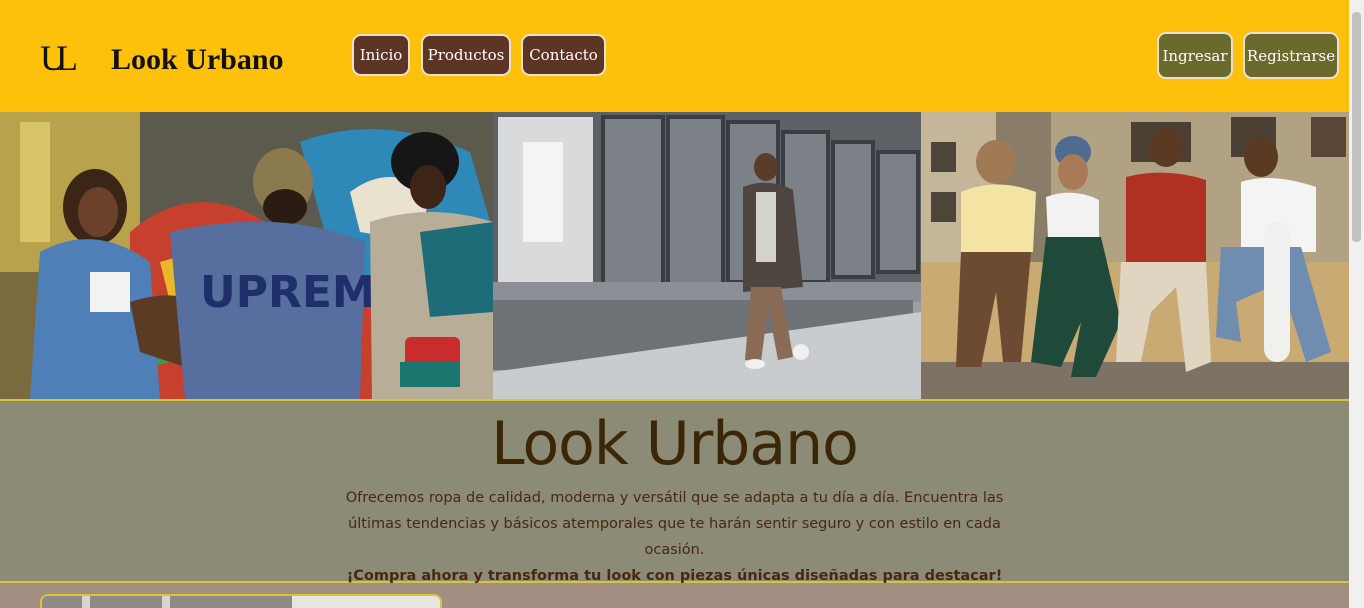 This screenshot has height=608, width=1364. Describe the element at coordinates (1135, 255) in the screenshot. I see `hero-image-friends-sitting` at that location.